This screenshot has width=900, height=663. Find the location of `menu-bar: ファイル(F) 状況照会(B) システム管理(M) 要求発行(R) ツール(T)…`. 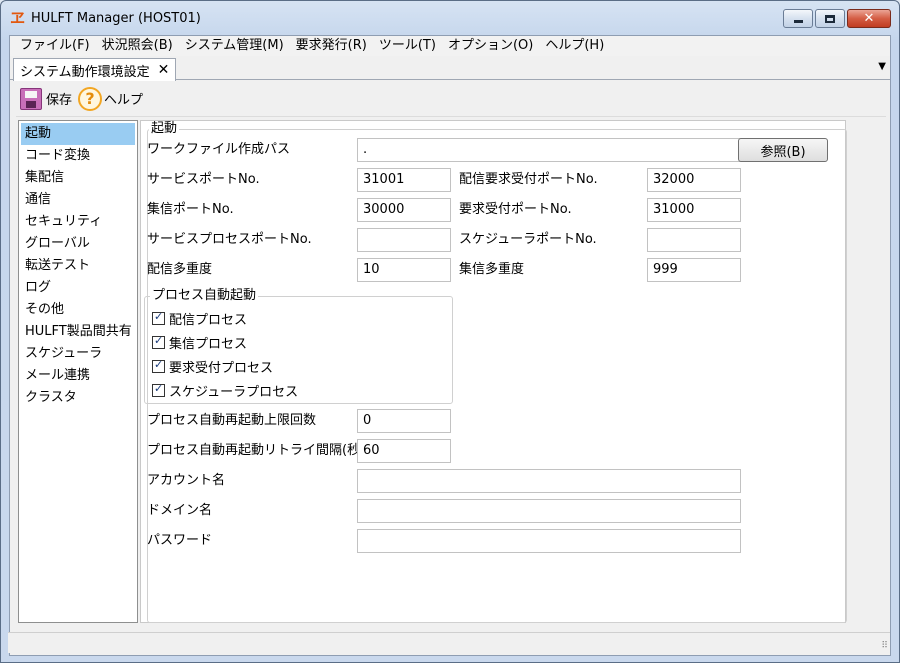

menu-bar: ファイル(F) 状況照会(B) システム管理(M) 要求発行(R) ツール(T)… is located at coordinates (450, 46).